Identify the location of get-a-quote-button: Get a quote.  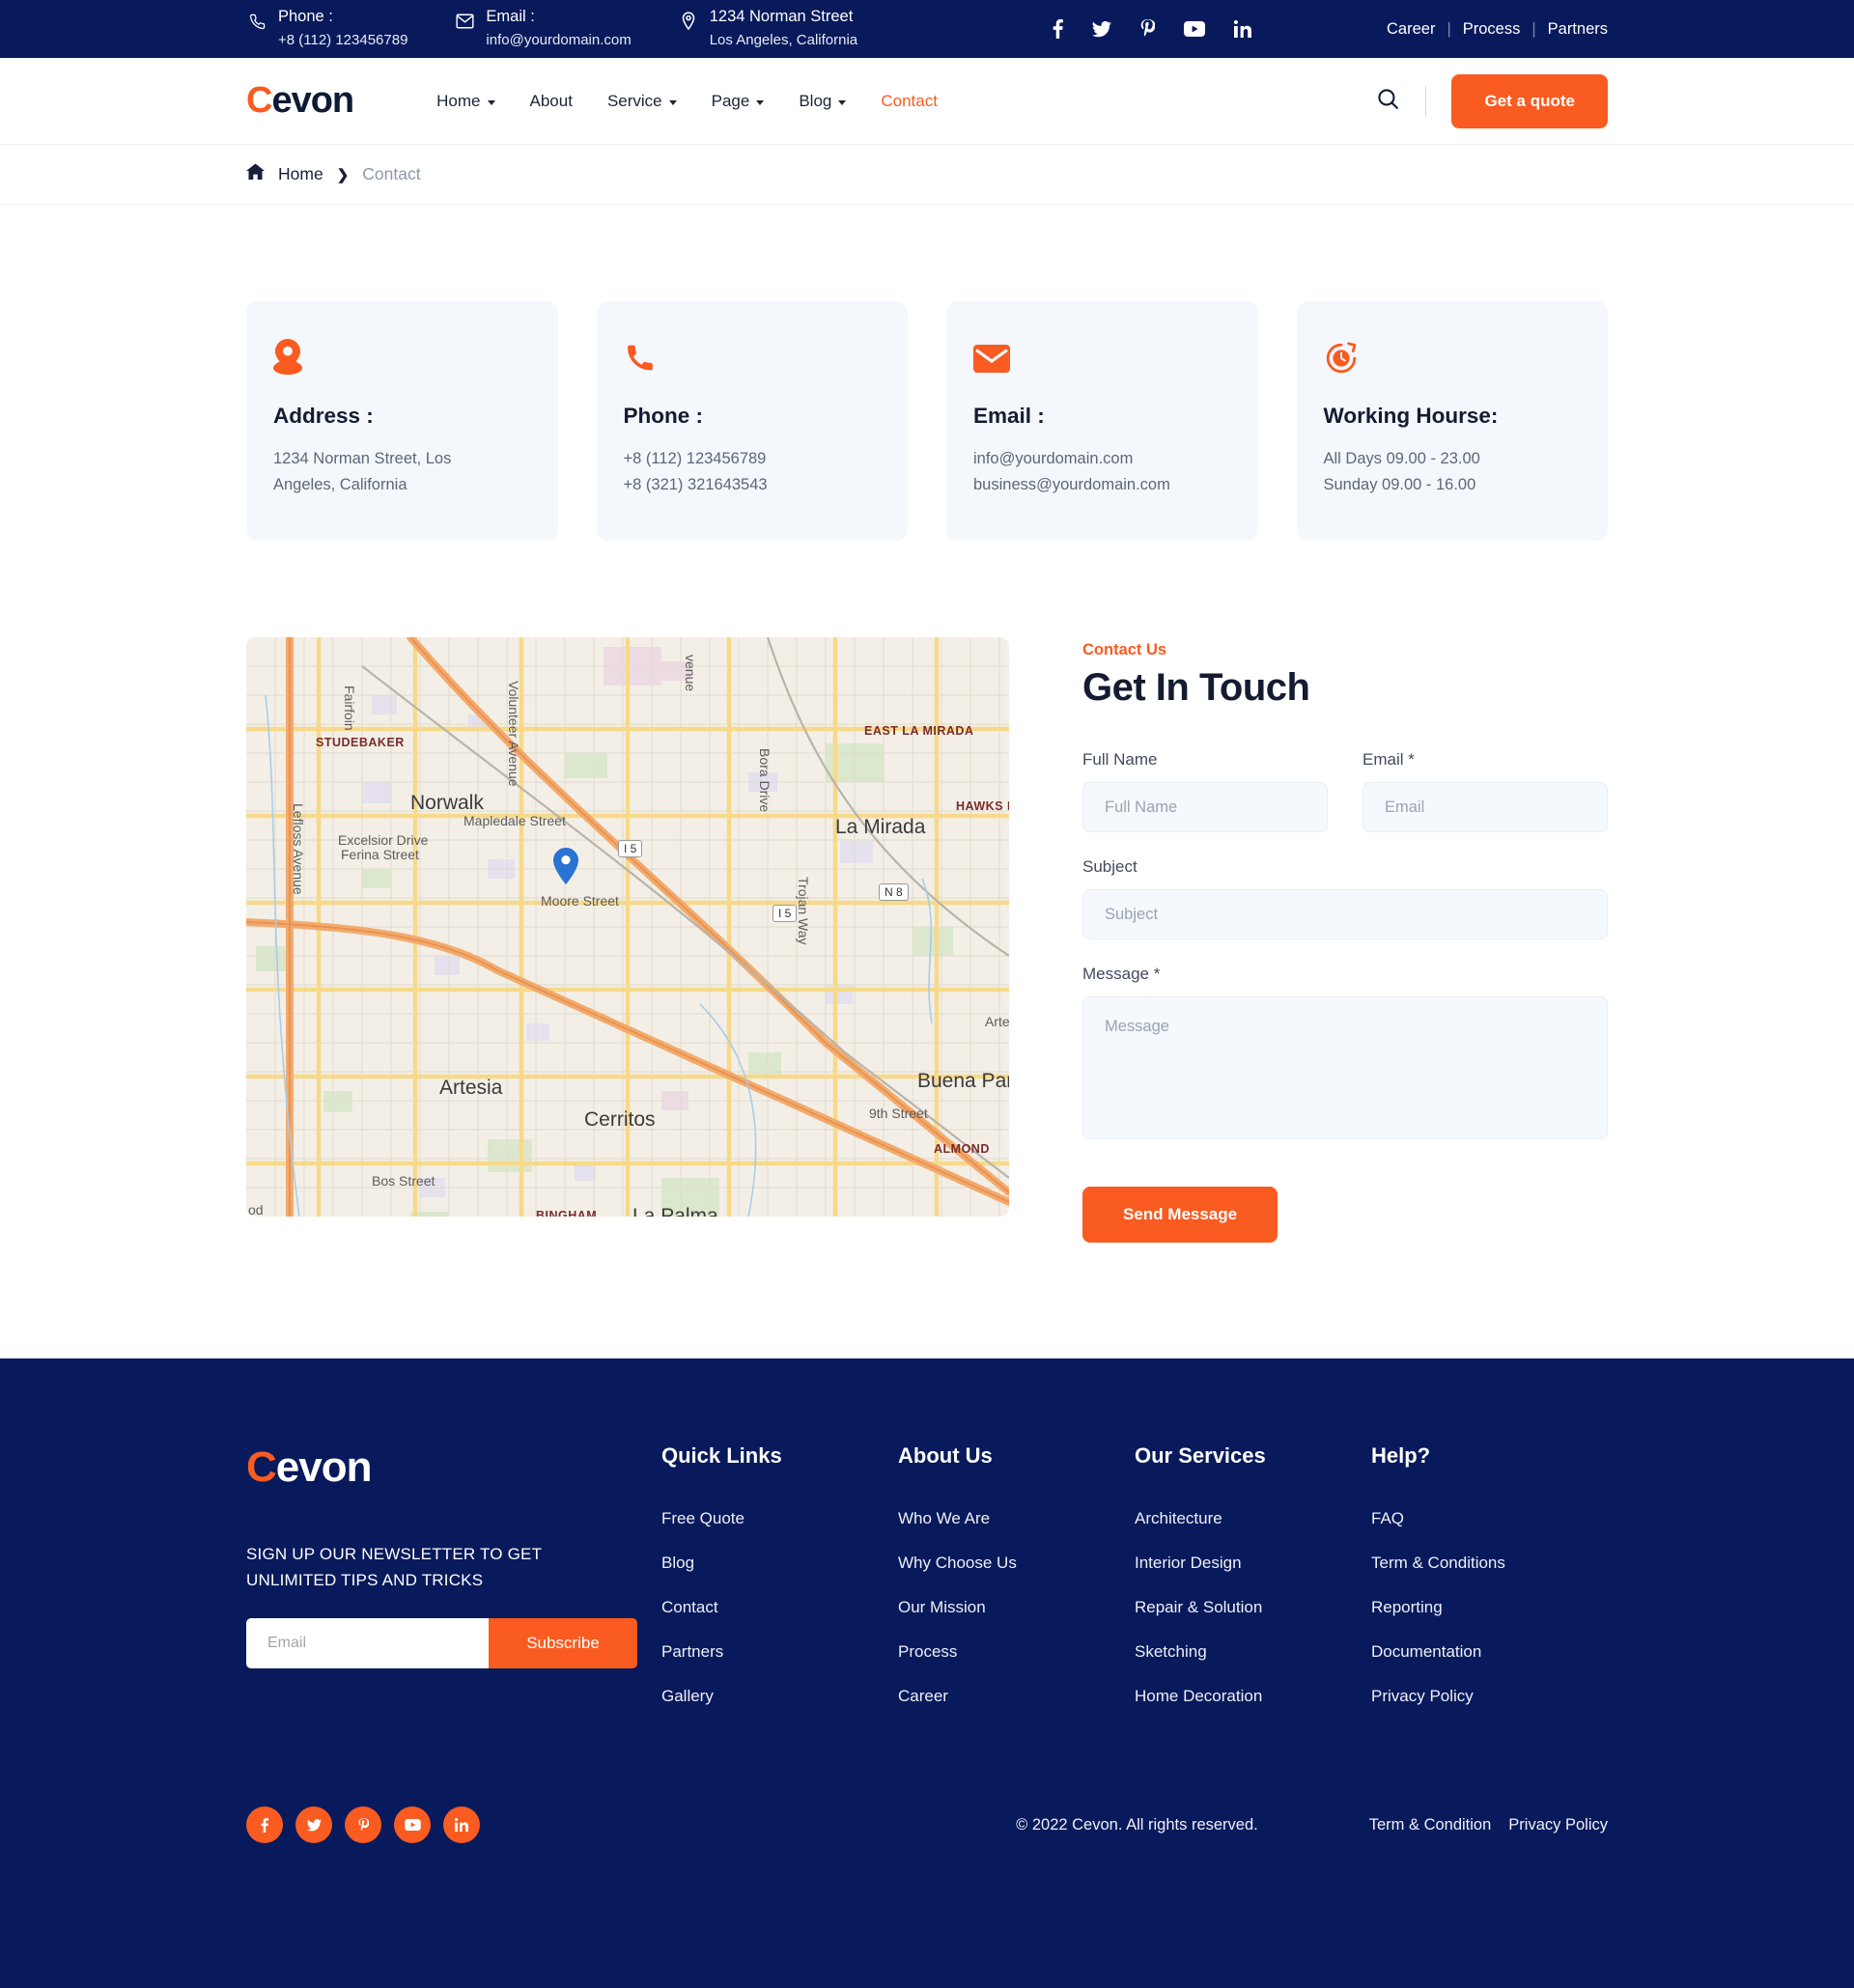
(1529, 101).